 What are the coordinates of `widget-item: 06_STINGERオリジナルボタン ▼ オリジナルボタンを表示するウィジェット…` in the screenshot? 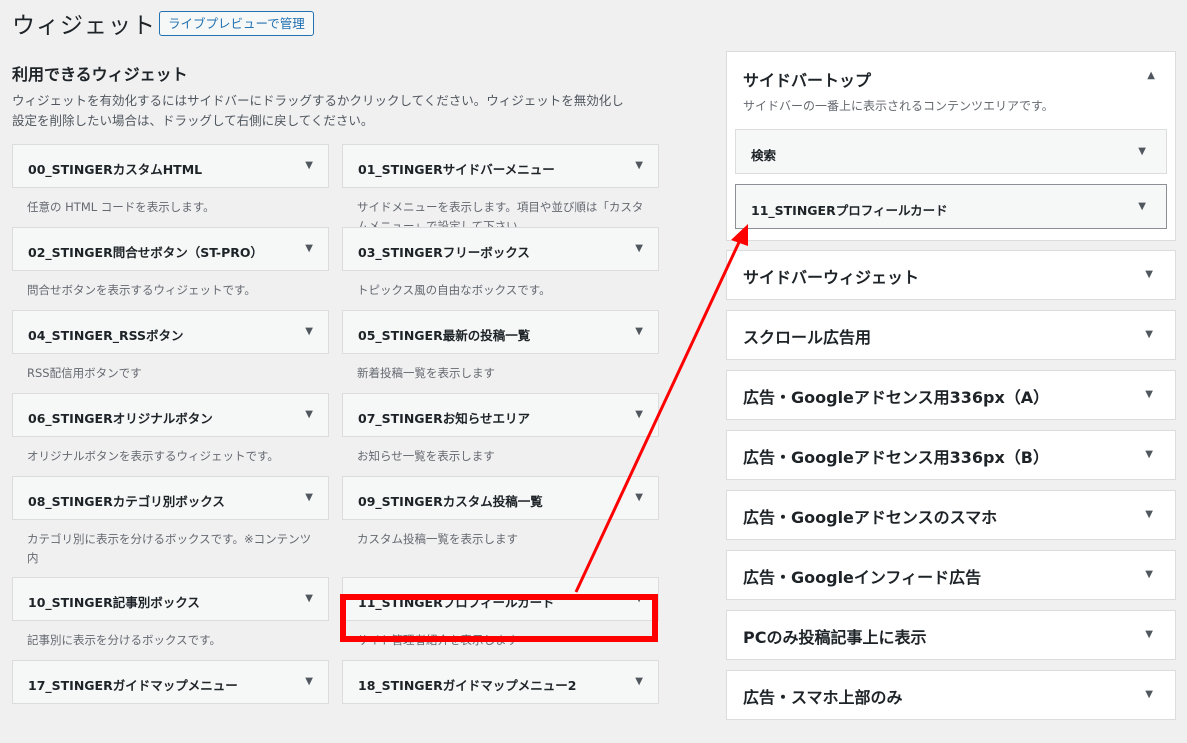 It's located at (170, 429).